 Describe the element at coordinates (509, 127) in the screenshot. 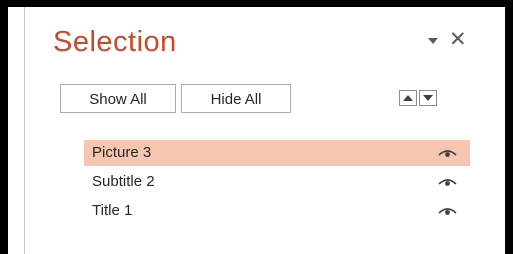

I see `window-frame-right` at that location.